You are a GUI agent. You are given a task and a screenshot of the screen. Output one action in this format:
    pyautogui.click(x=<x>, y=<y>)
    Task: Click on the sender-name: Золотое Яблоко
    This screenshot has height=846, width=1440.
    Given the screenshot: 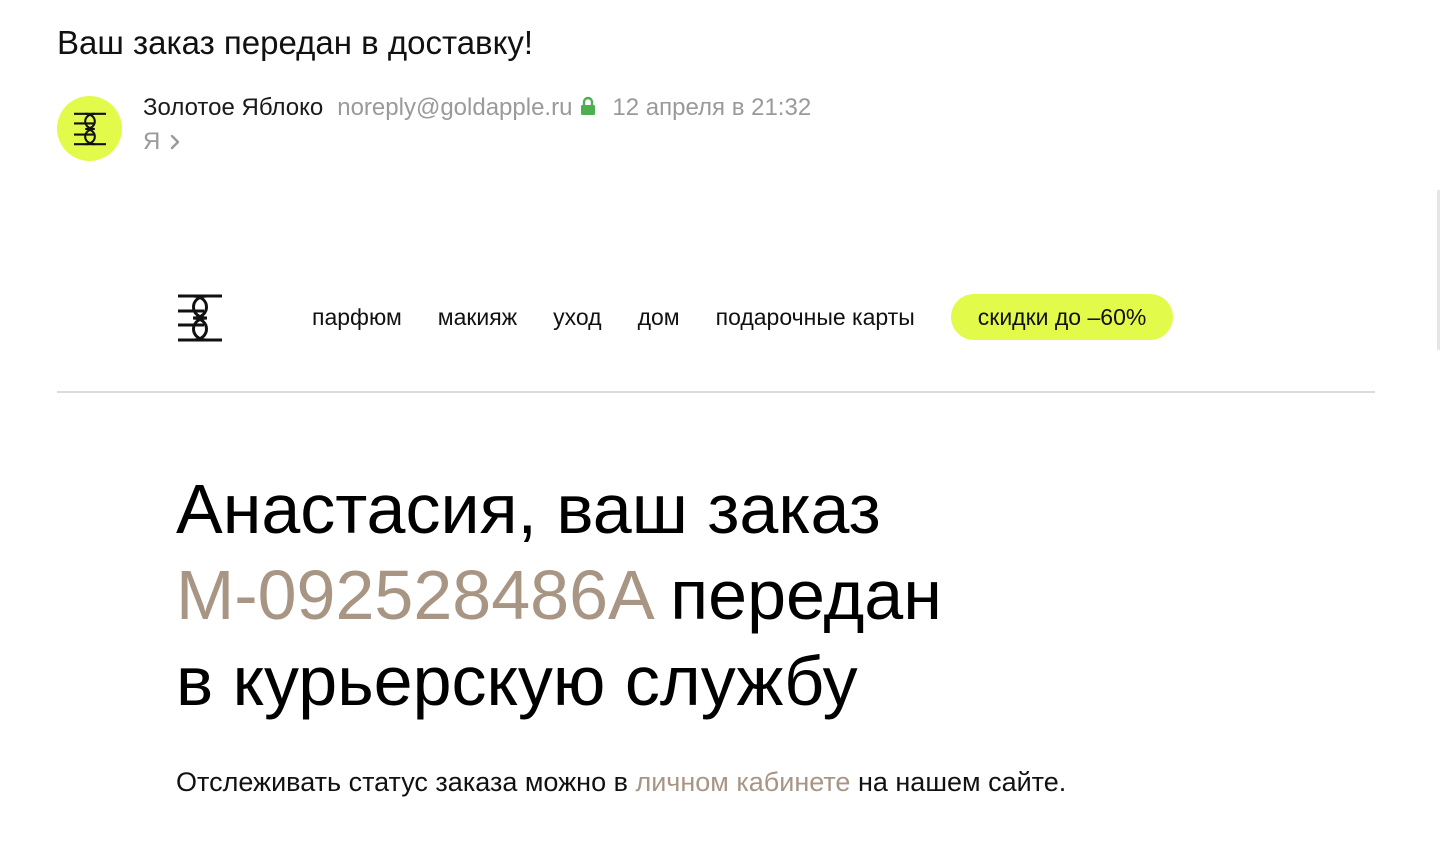 What is the action you would take?
    pyautogui.click(x=233, y=108)
    